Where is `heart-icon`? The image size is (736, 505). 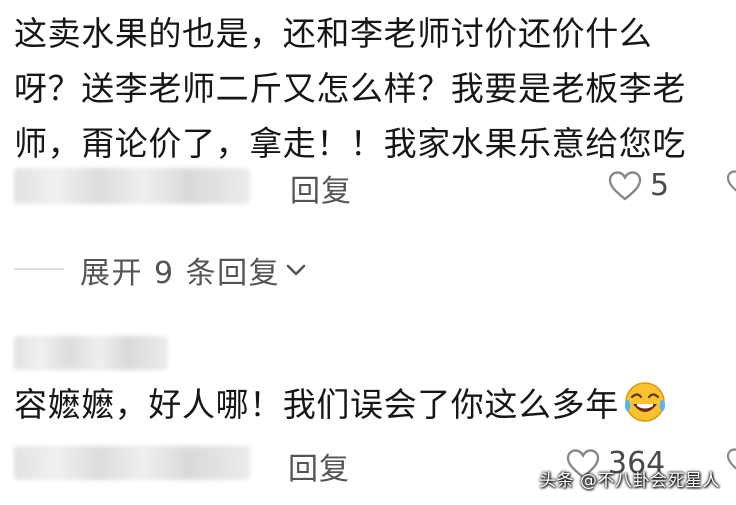 heart-icon is located at coordinates (625, 185).